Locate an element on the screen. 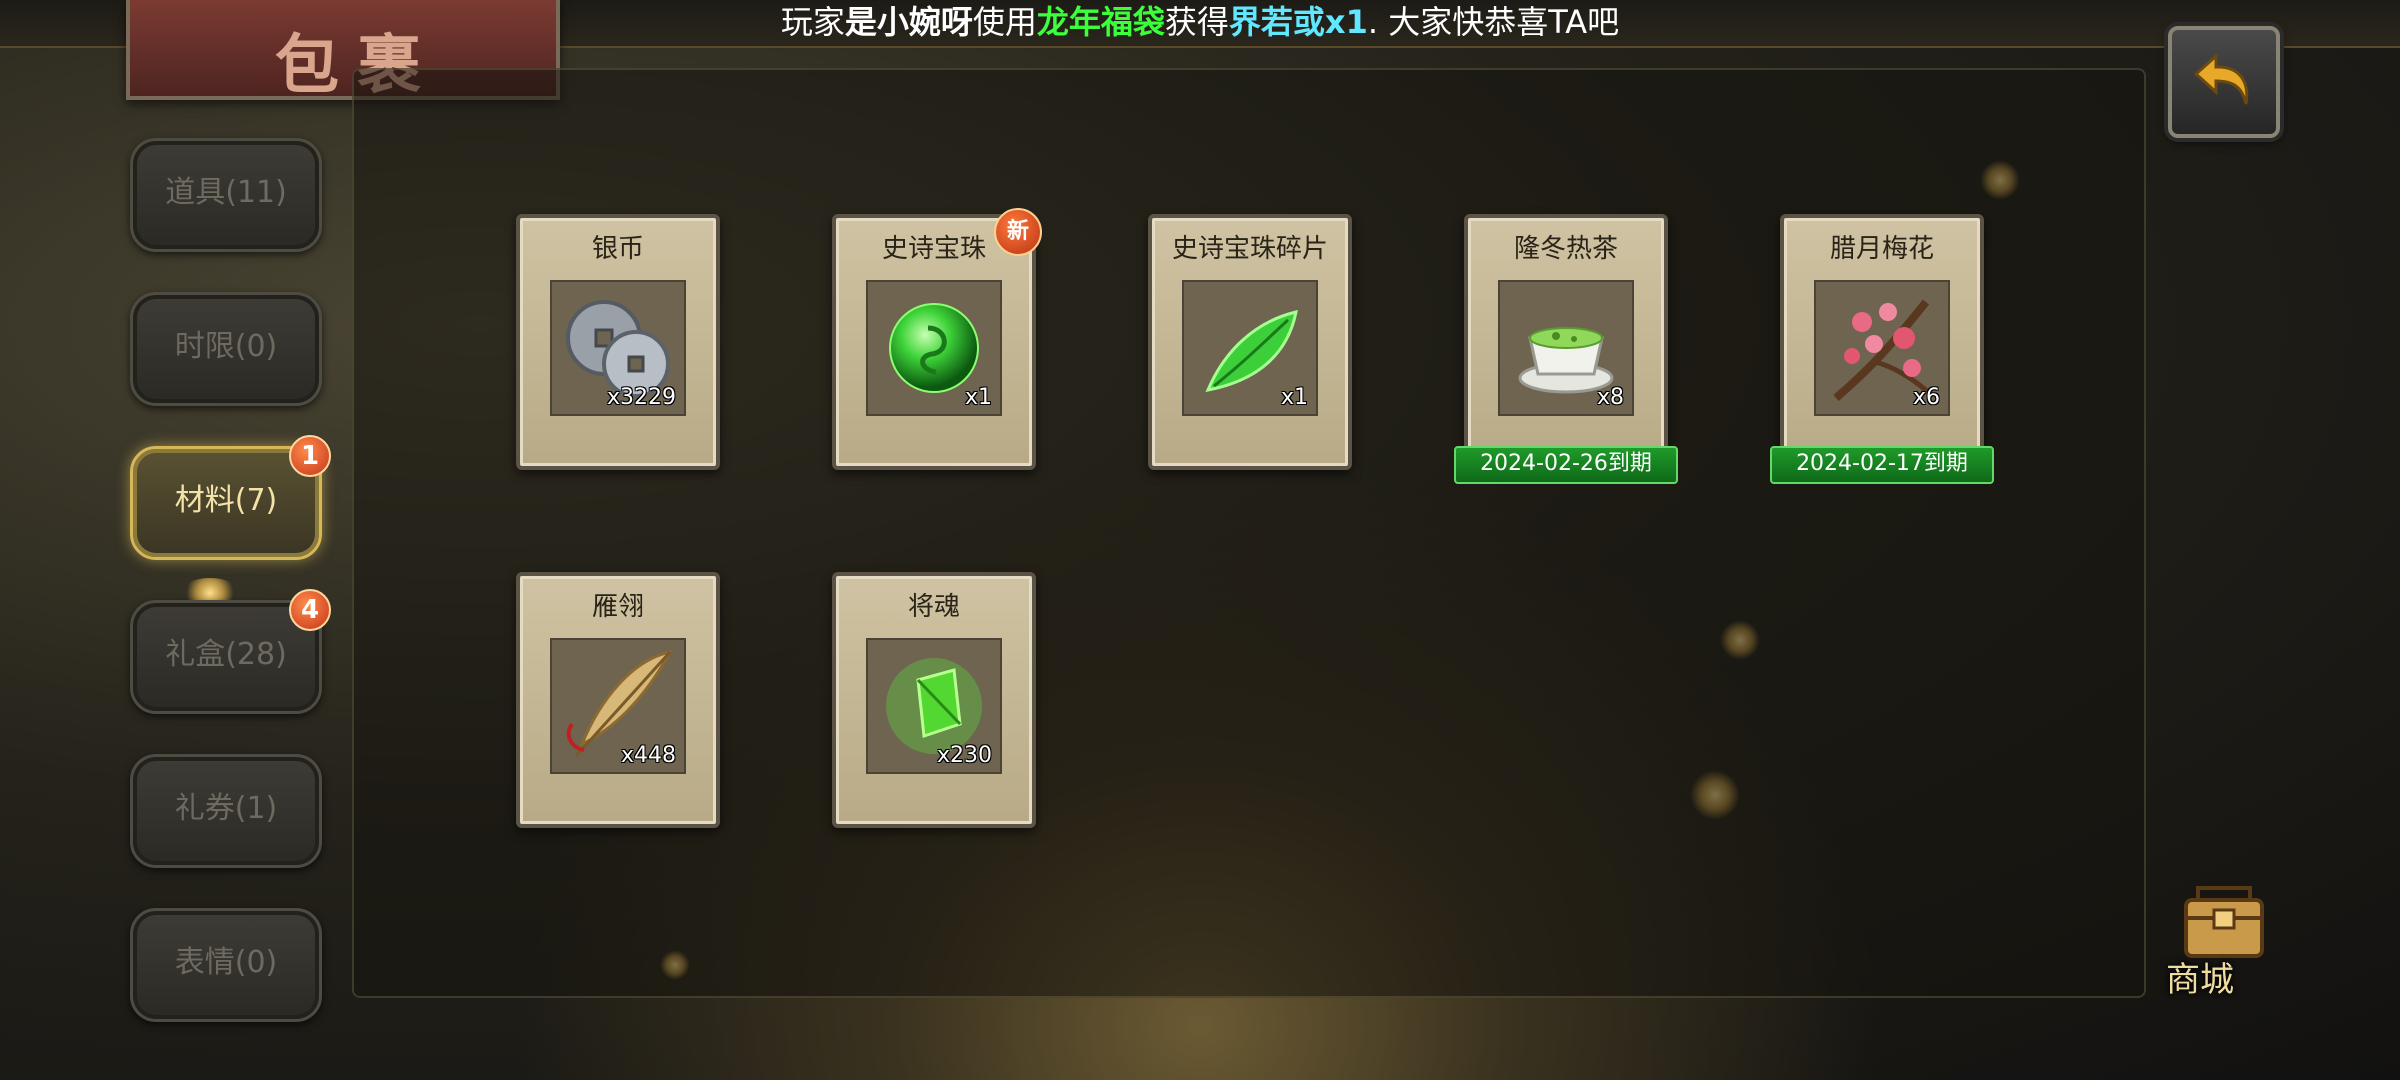 The image size is (2400, 1080). item-name: 腊月梅花 is located at coordinates (1881, 249).